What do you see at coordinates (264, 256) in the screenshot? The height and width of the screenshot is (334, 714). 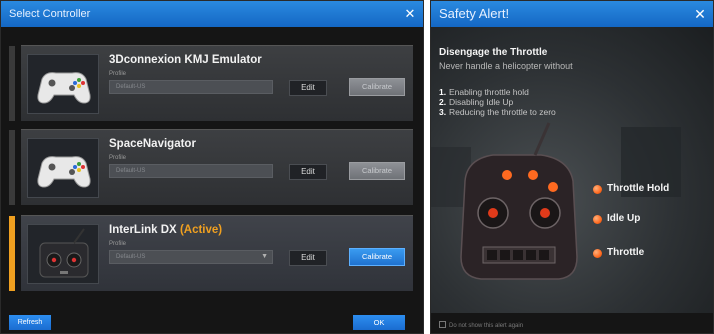 I see `chevron-down-icon: ▼` at bounding box center [264, 256].